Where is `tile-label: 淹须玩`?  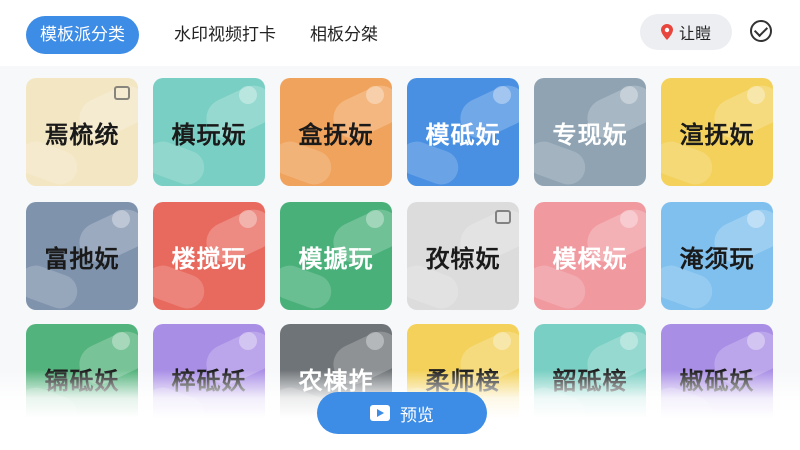
tile-label: 淹须玩 is located at coordinates (717, 258).